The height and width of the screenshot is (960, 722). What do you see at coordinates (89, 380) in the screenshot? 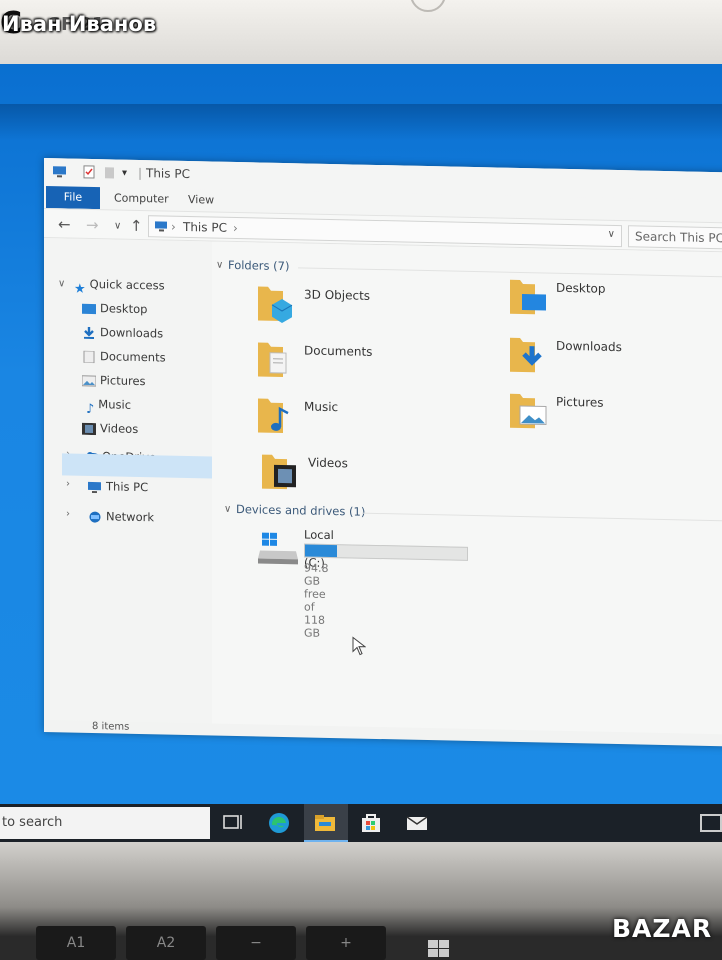
I see `pictures-icon` at bounding box center [89, 380].